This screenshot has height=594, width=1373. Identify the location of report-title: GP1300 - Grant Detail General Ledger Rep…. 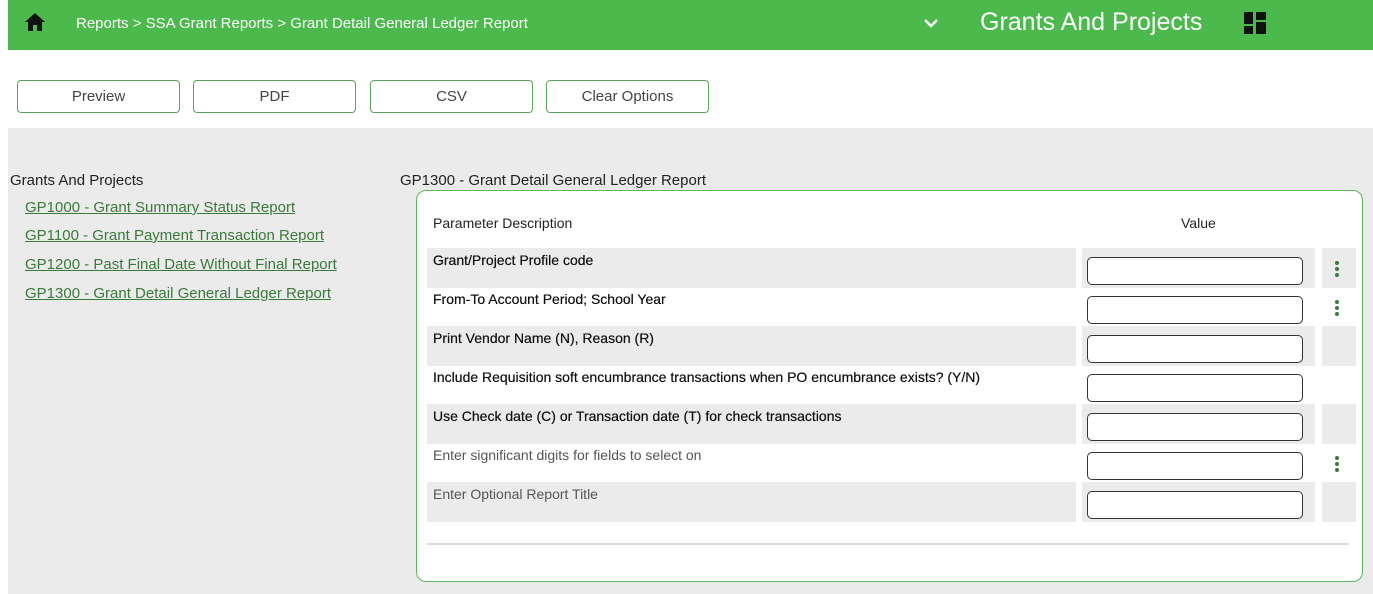
(553, 180).